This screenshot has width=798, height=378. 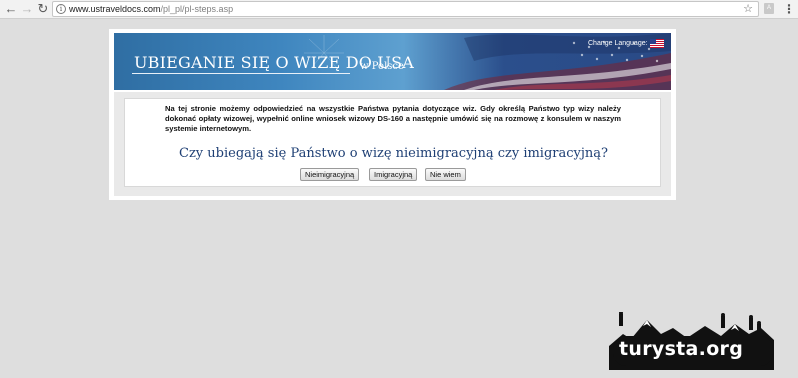 I want to click on info-icon: i, so click(x=61, y=9).